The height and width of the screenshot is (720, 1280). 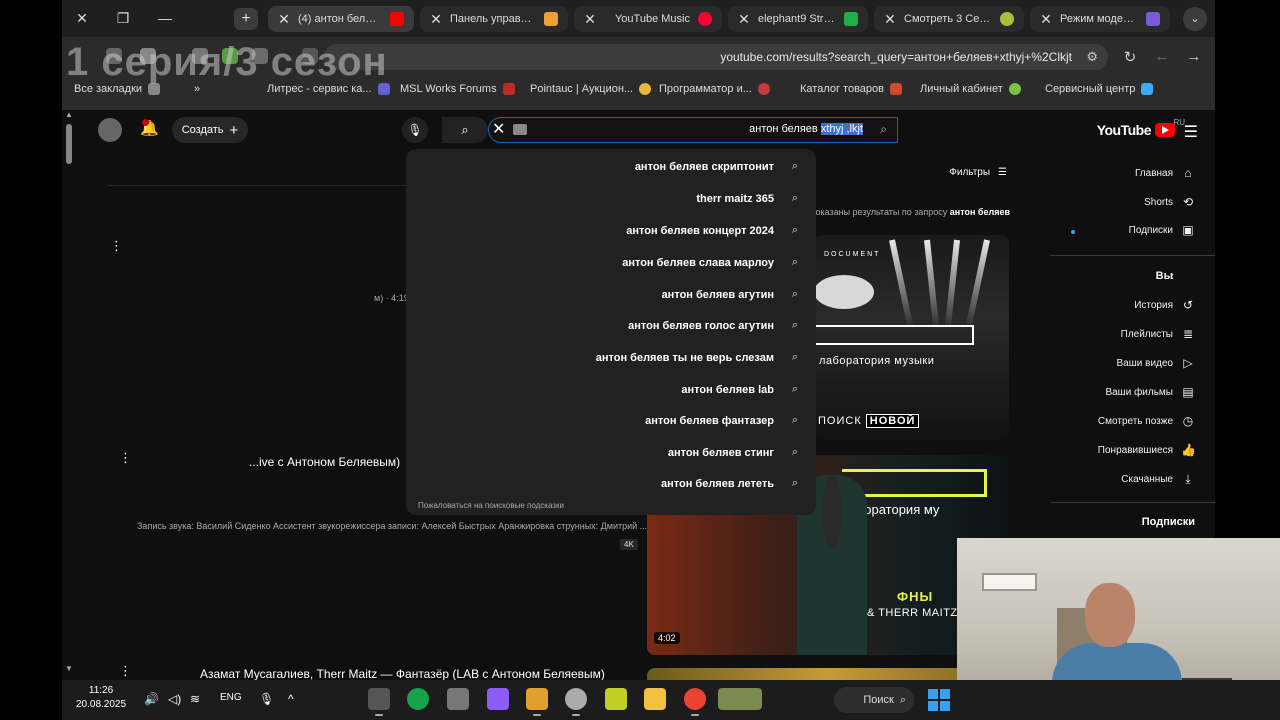 I want to click on suggestion-item: антон беляев ты не верь слезам ⌕, so click(x=611, y=358).